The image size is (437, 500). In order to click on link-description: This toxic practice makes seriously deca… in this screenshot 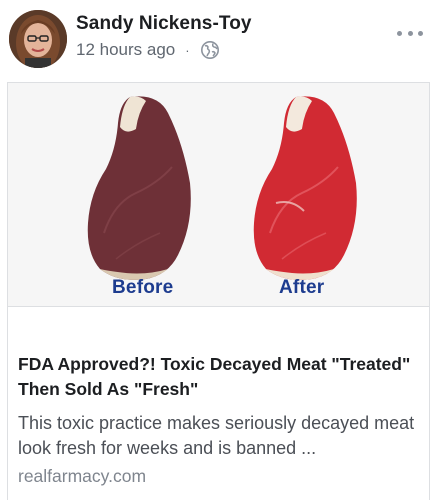, I will do `click(216, 435)`.